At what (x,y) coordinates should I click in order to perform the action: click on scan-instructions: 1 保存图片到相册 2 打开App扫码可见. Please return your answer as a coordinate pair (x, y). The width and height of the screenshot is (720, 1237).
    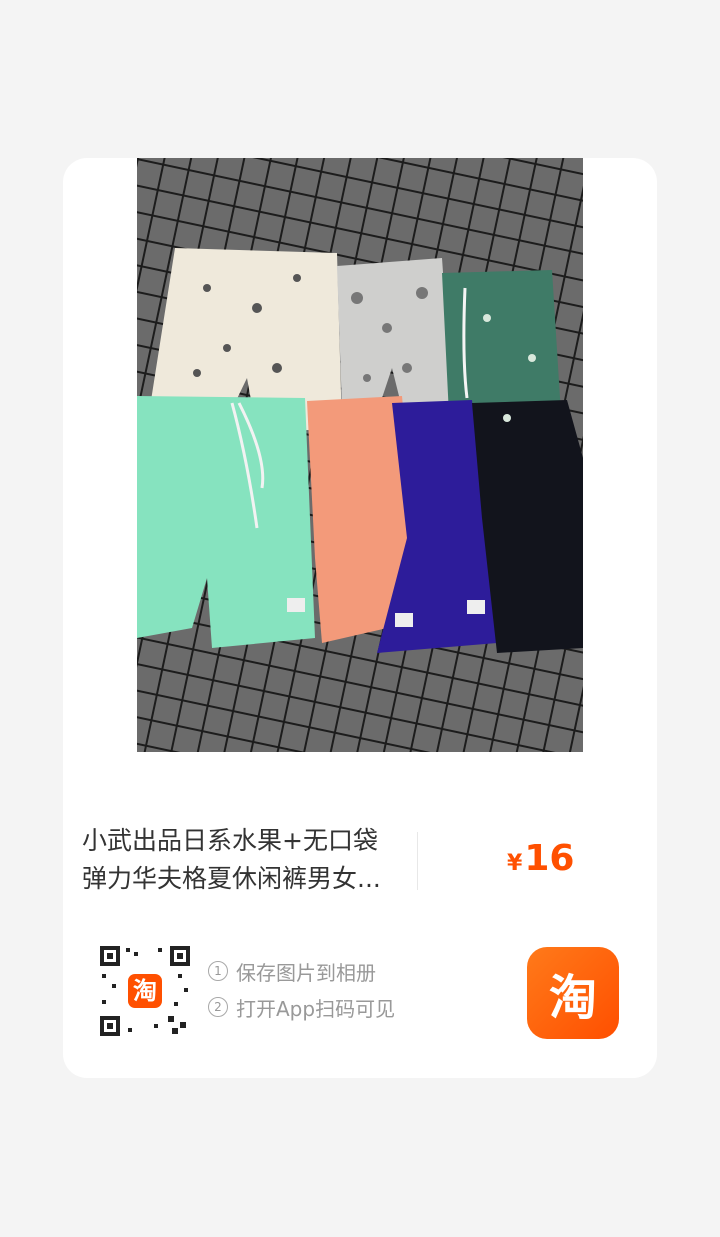
    Looking at the image, I should click on (301, 989).